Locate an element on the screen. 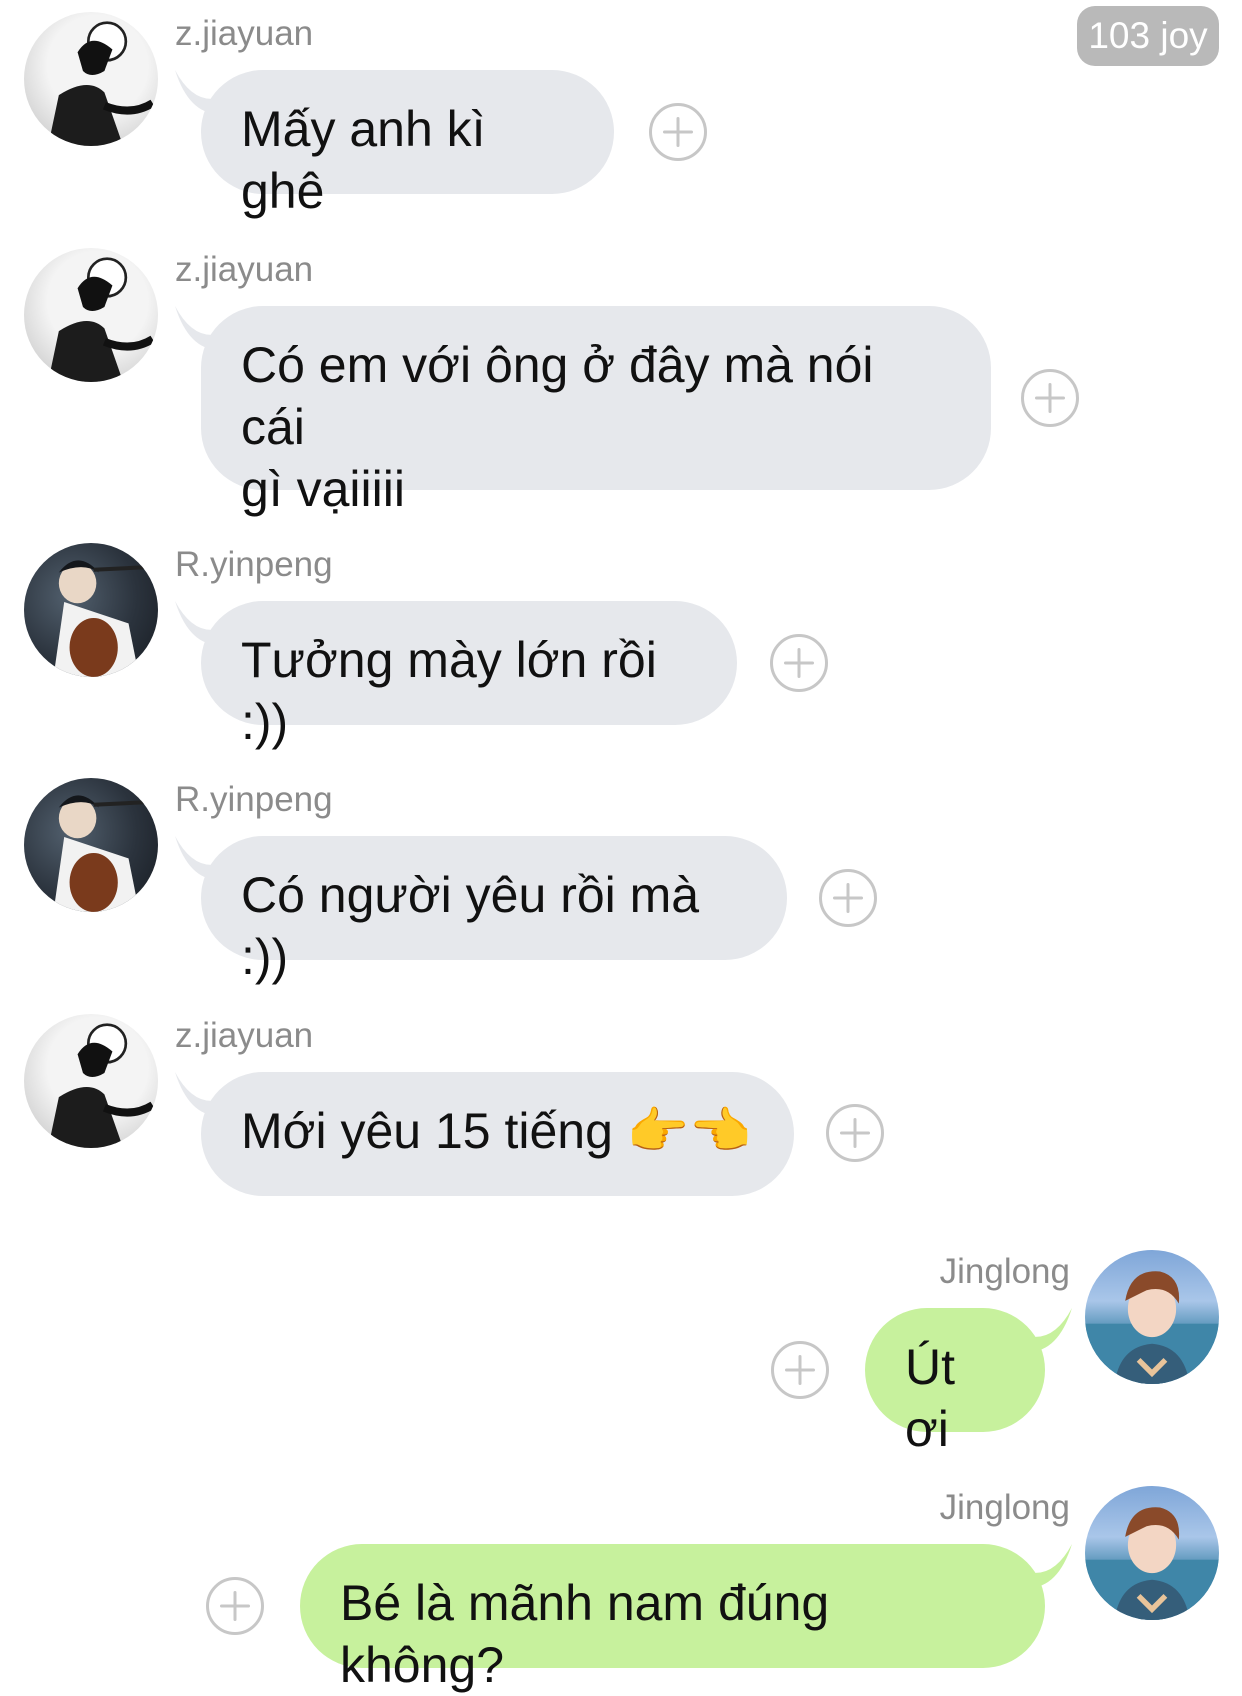  message-bubble: Tưởng mày lớn rồi :)) is located at coordinates (469, 675).